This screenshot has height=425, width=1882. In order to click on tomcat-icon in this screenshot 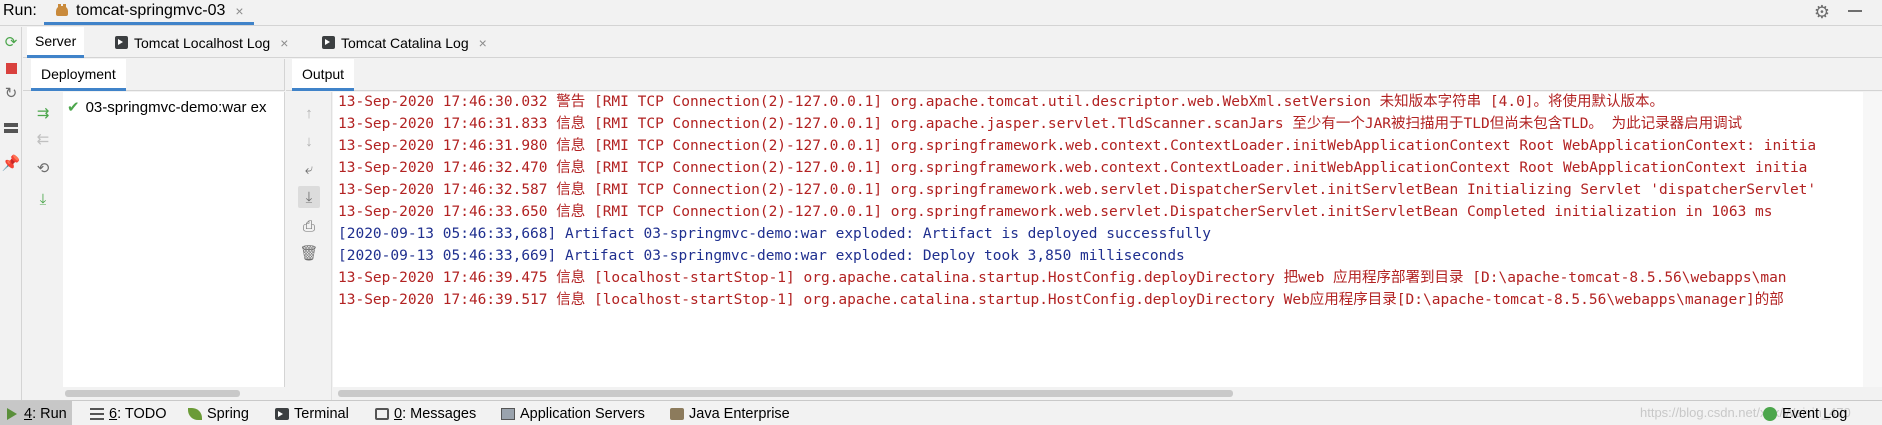, I will do `click(62, 11)`.